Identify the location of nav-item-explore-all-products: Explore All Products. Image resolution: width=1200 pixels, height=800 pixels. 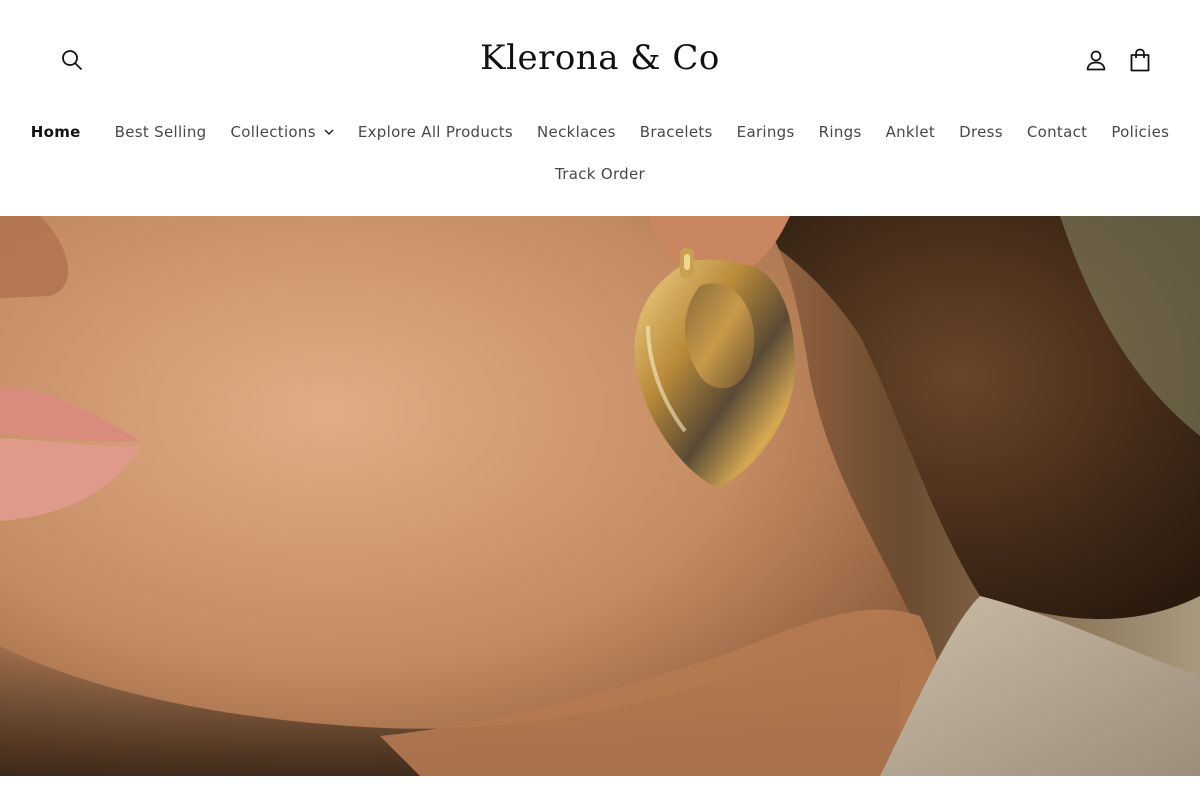
(435, 132).